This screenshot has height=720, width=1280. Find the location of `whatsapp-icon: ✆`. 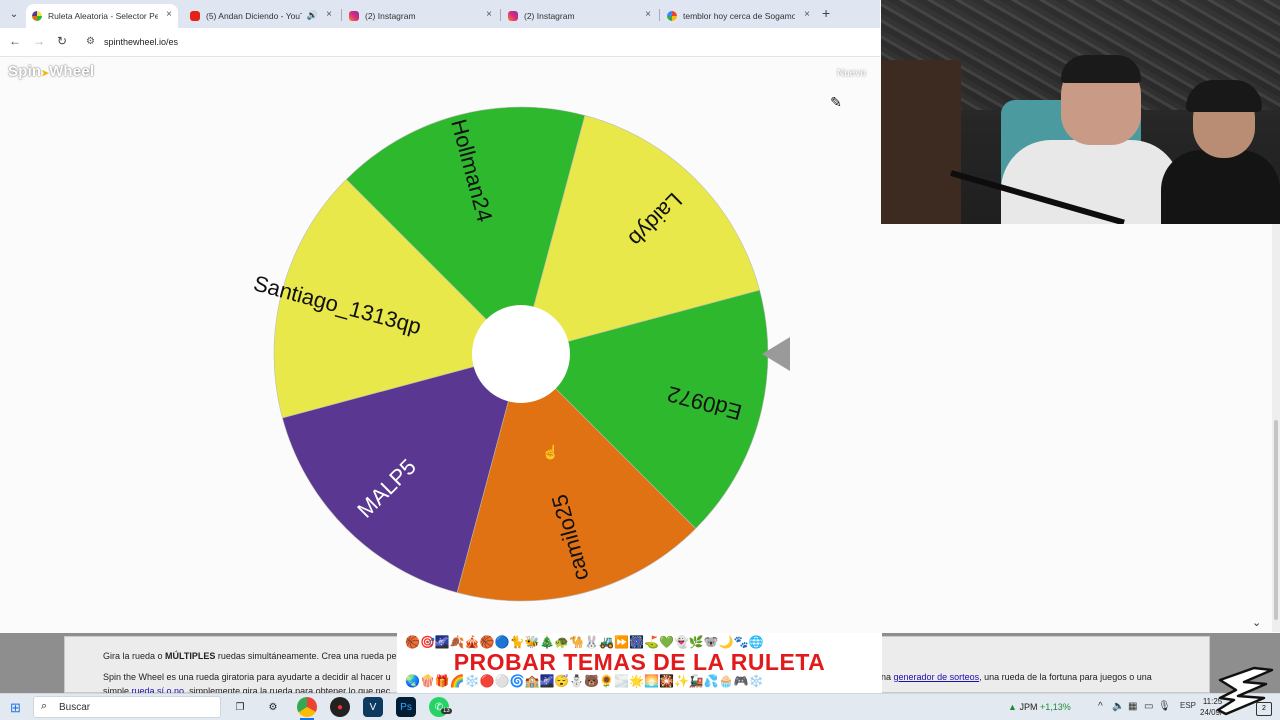

whatsapp-icon: ✆ is located at coordinates (439, 707).